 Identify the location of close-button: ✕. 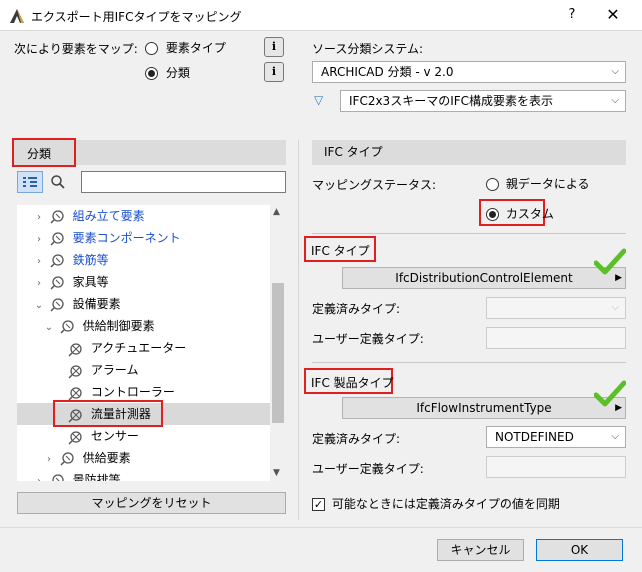
(613, 15).